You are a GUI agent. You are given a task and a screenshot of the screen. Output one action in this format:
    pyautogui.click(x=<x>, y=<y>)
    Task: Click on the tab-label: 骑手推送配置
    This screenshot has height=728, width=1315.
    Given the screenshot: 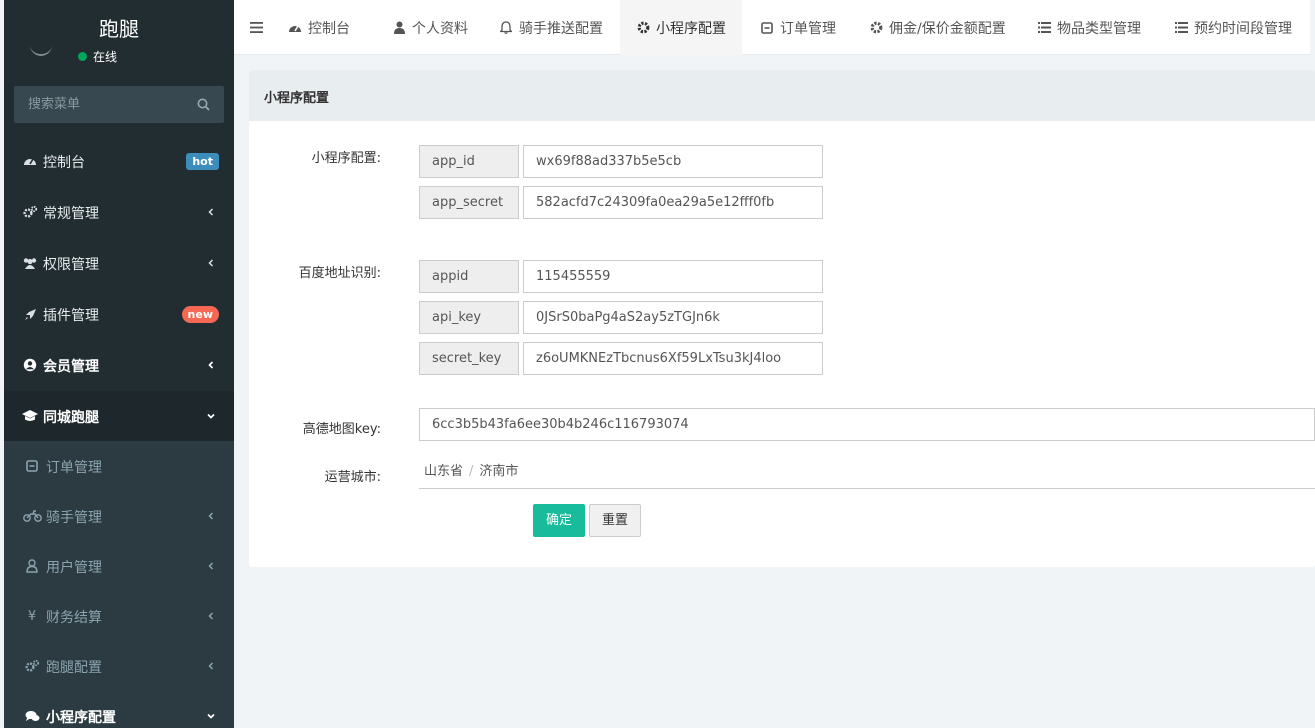 What is the action you would take?
    pyautogui.click(x=561, y=28)
    